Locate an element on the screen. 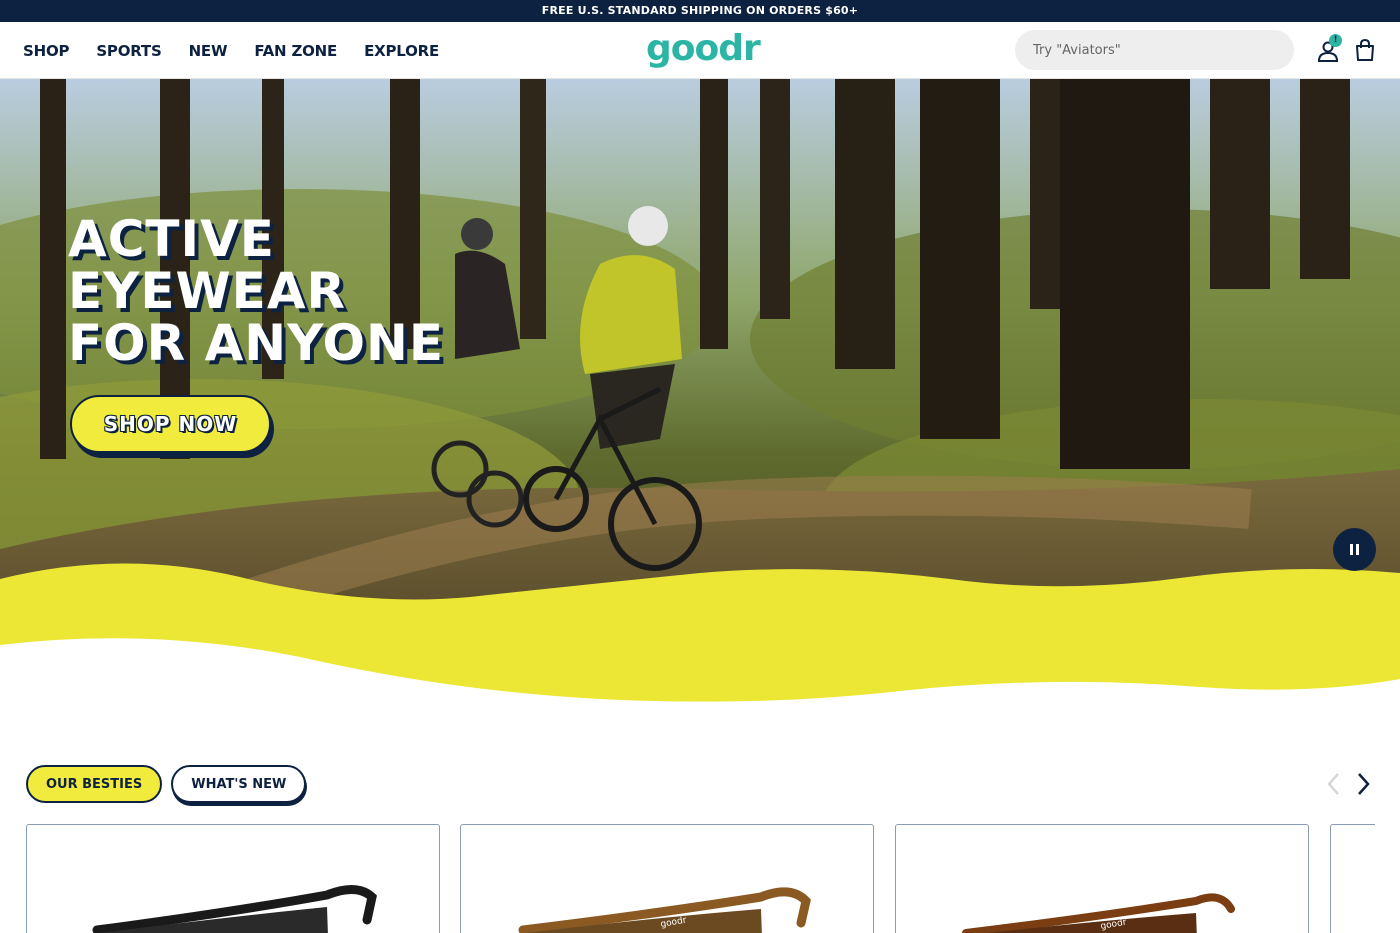 This screenshot has width=1400, height=933. video-pause-button is located at coordinates (1354, 549).